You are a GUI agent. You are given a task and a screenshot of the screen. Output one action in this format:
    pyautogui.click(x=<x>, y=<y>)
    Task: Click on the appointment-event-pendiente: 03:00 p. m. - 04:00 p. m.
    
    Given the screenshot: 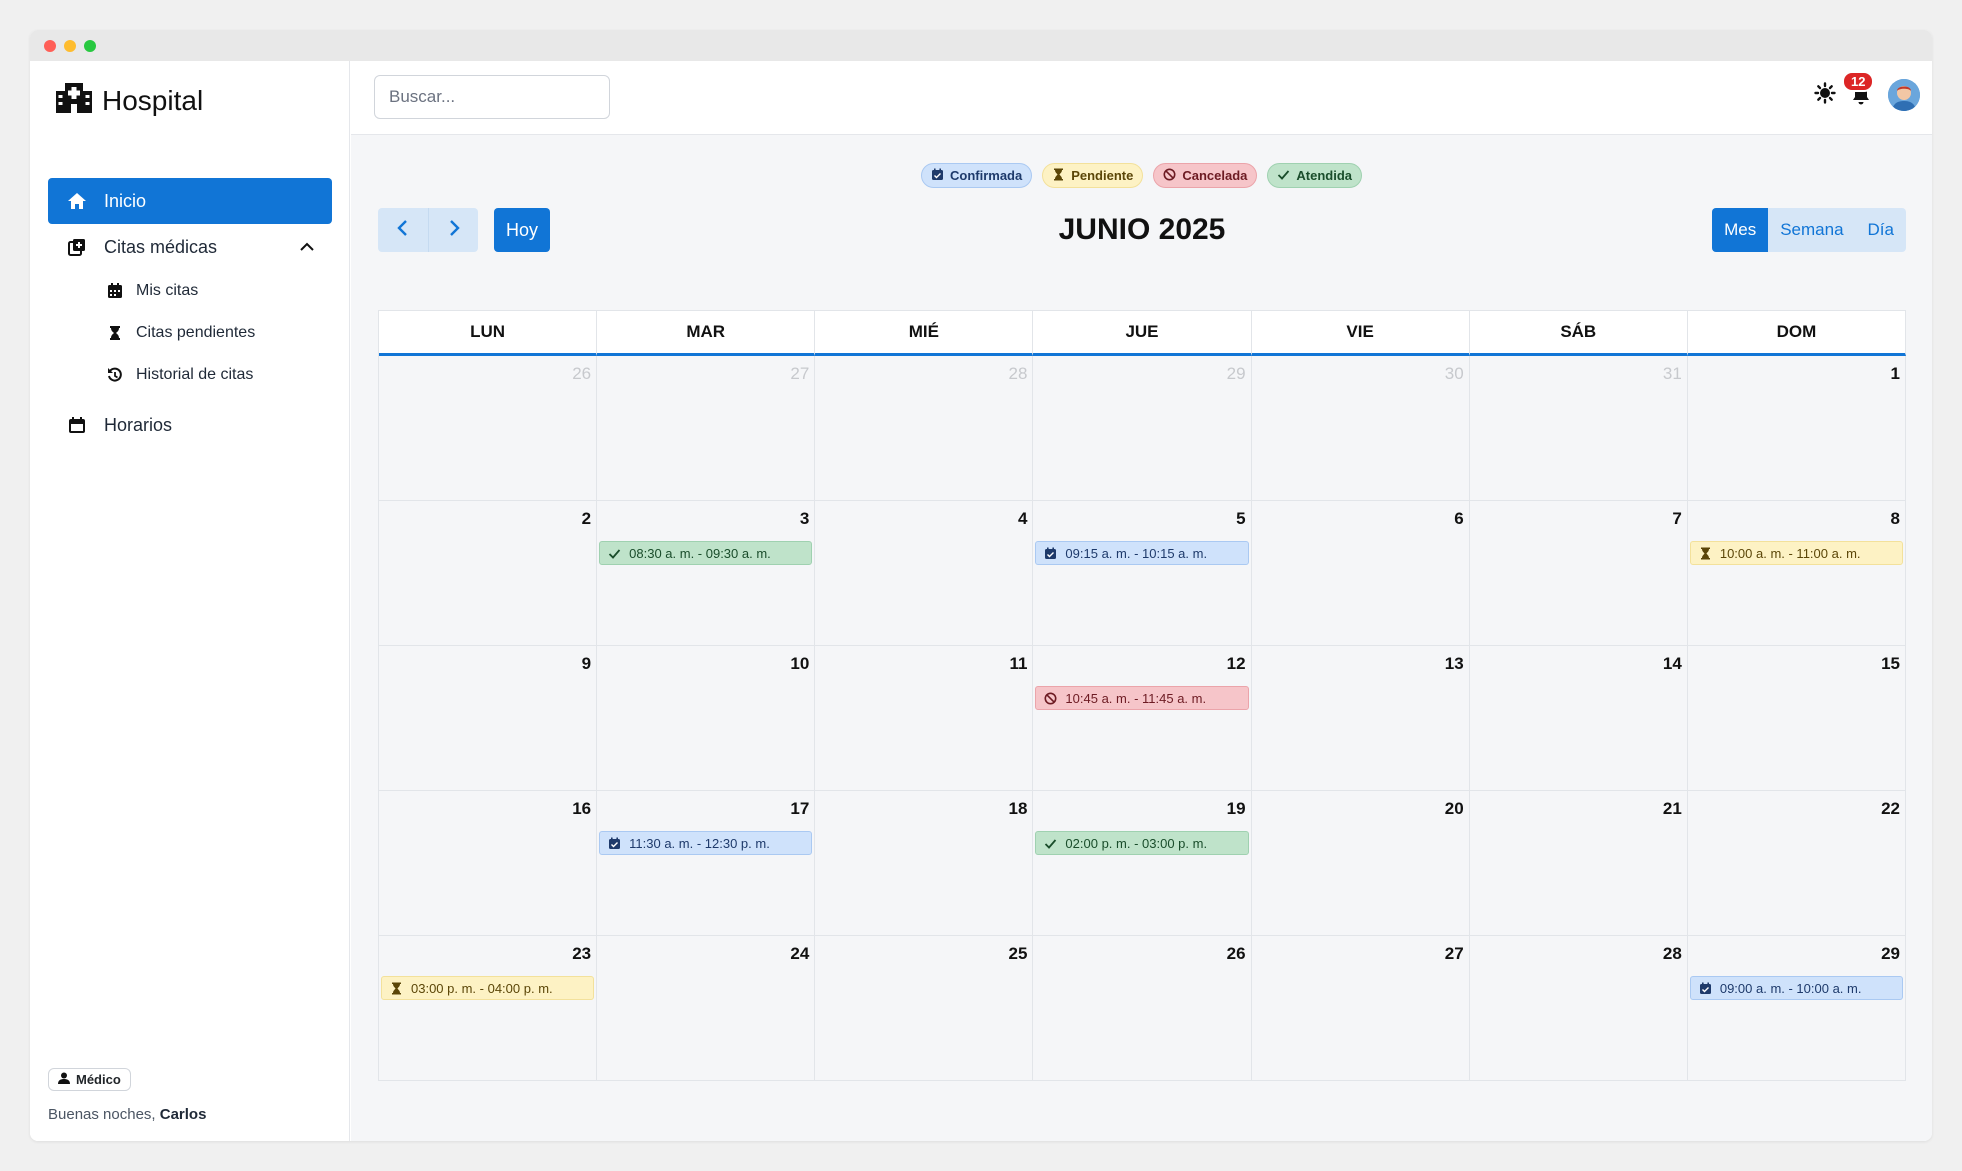 What is the action you would take?
    pyautogui.click(x=488, y=988)
    